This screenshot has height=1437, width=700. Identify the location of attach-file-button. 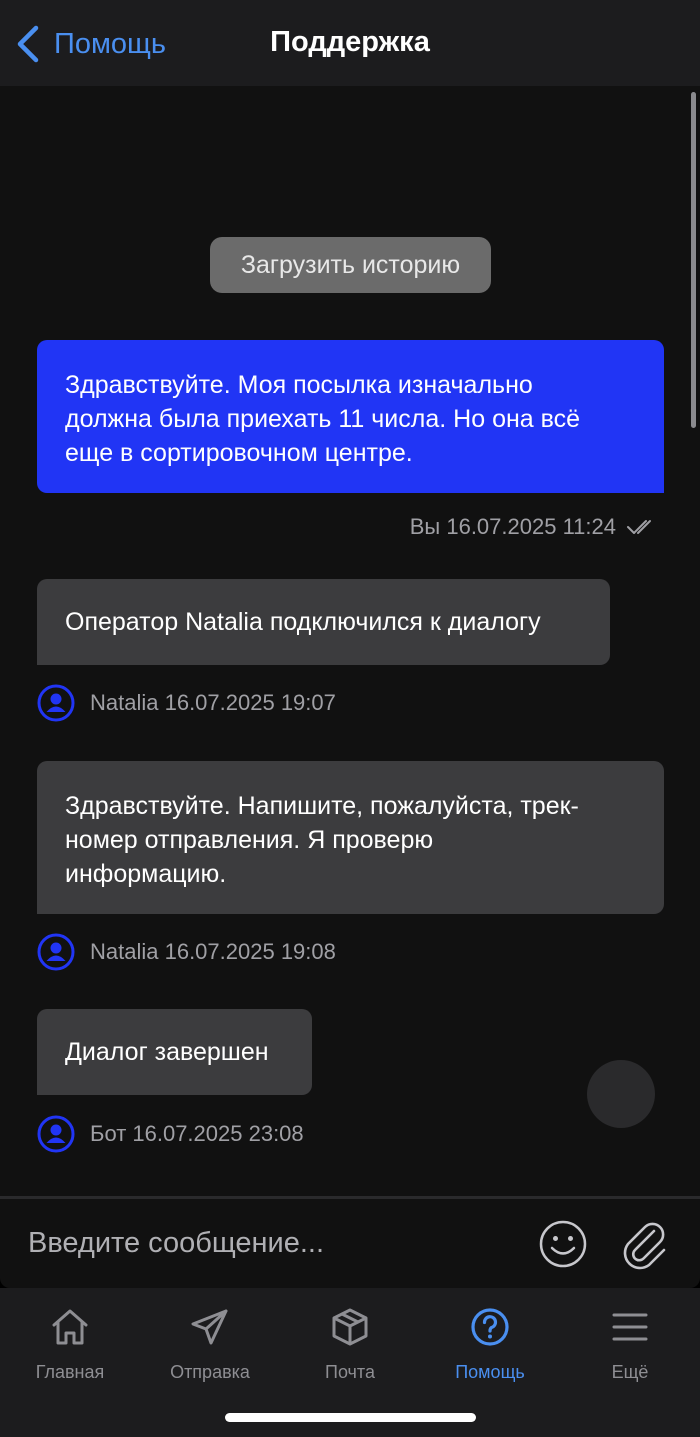
(645, 1244).